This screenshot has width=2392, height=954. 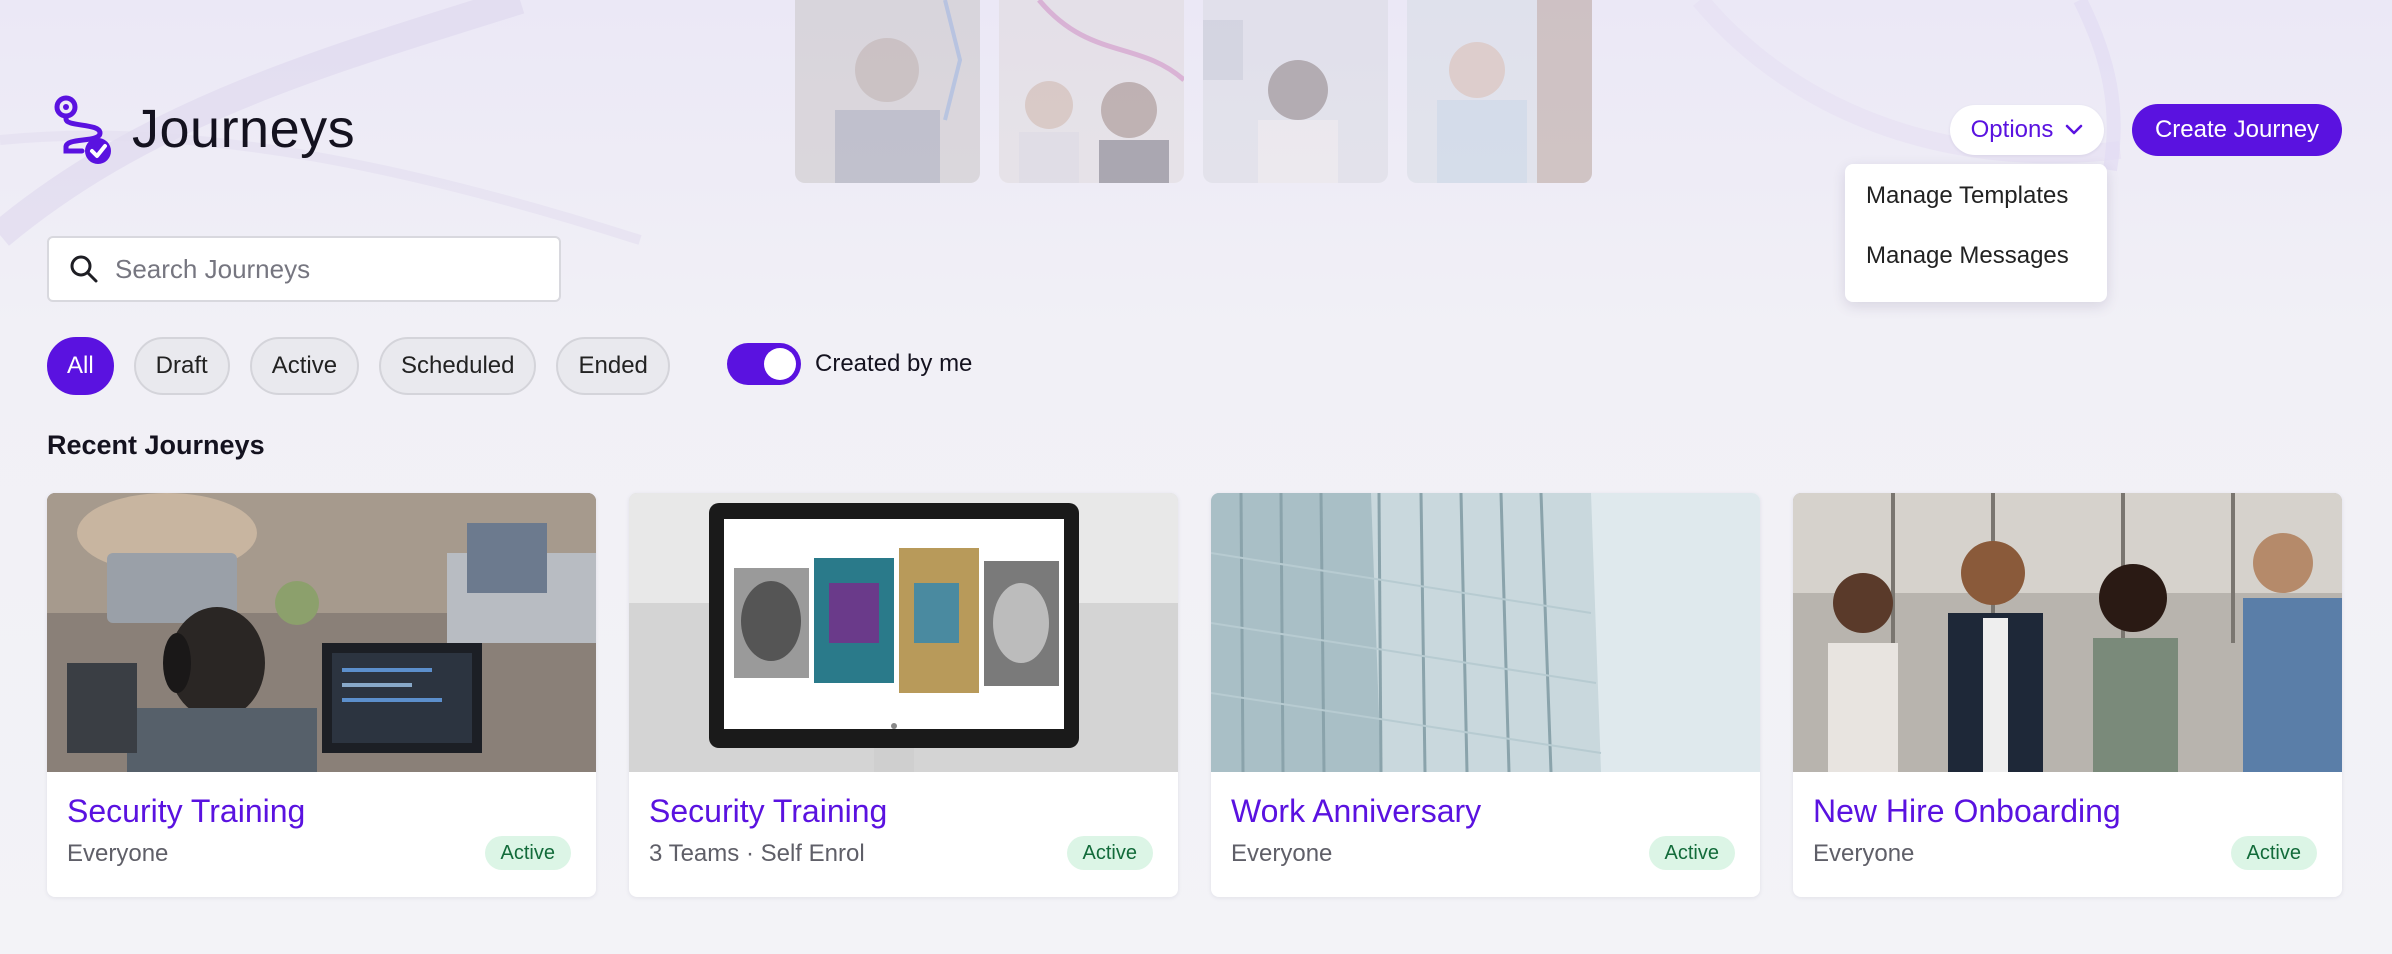 I want to click on menu-item-manage-messages: Manage Messages, so click(x=1976, y=272).